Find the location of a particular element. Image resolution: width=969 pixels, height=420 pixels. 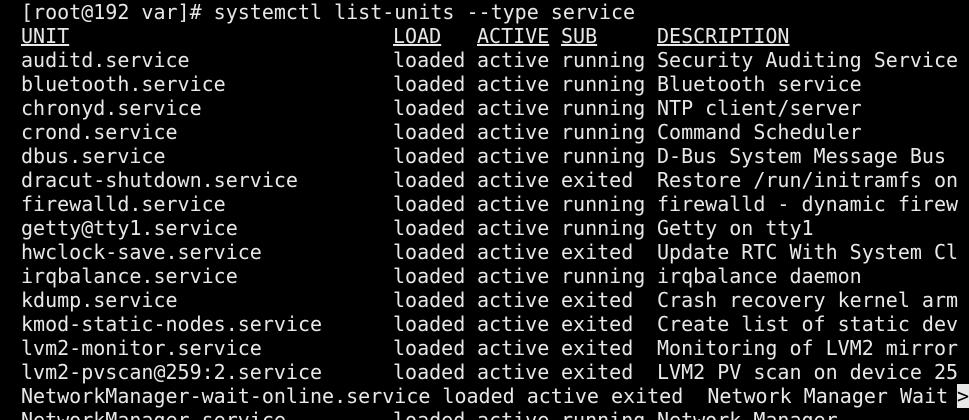

row-description: Monitoring of LVM2 mirror is located at coordinates (808, 348).